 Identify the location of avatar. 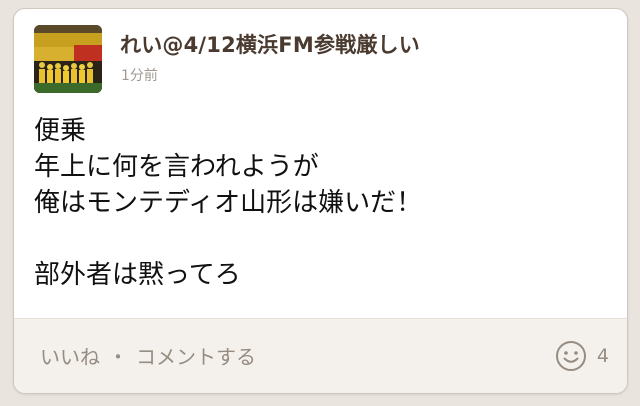
(68, 59).